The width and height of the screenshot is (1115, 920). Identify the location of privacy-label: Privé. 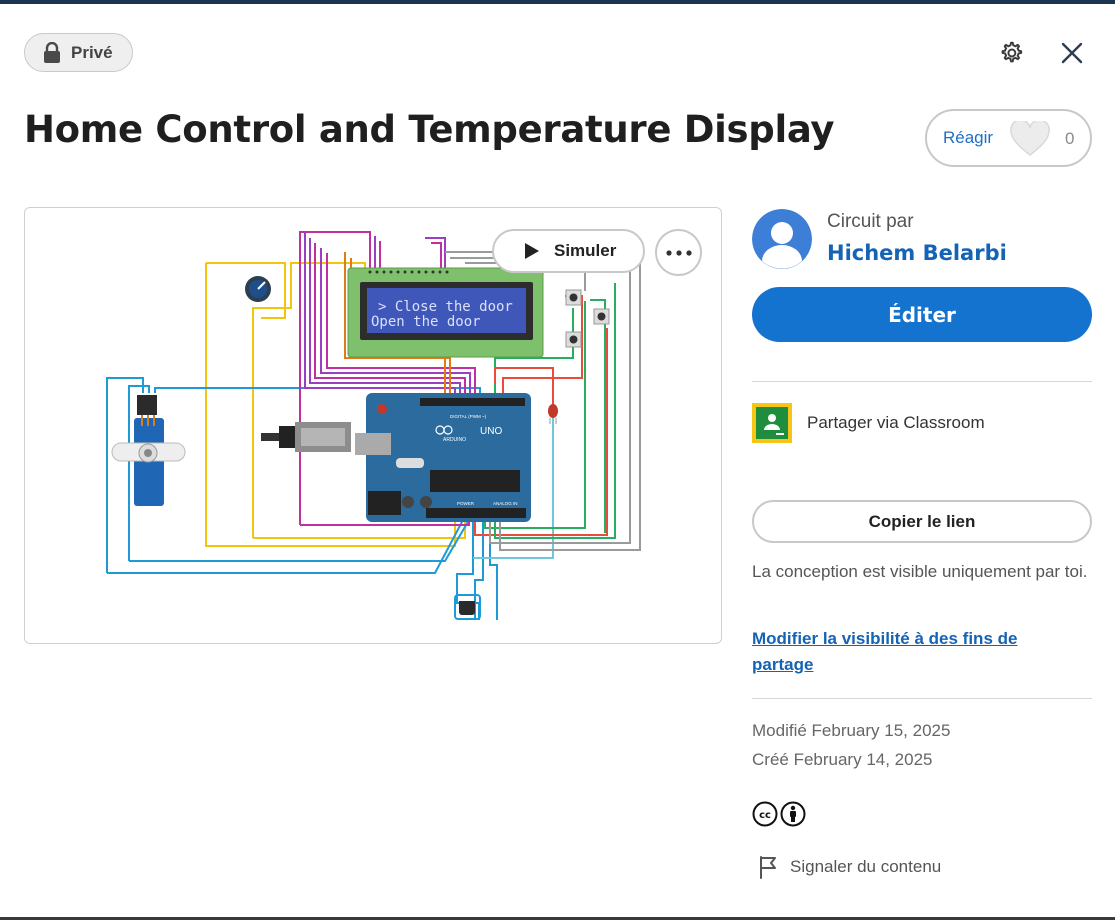
(92, 52).